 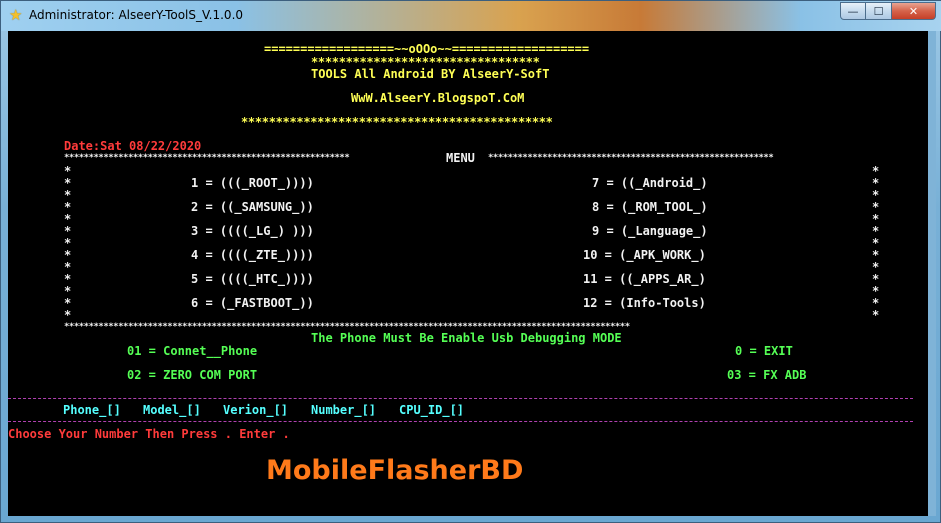 I want to click on menu-item-zte: 4 = ((((_ZTE_)))), so click(x=252, y=255).